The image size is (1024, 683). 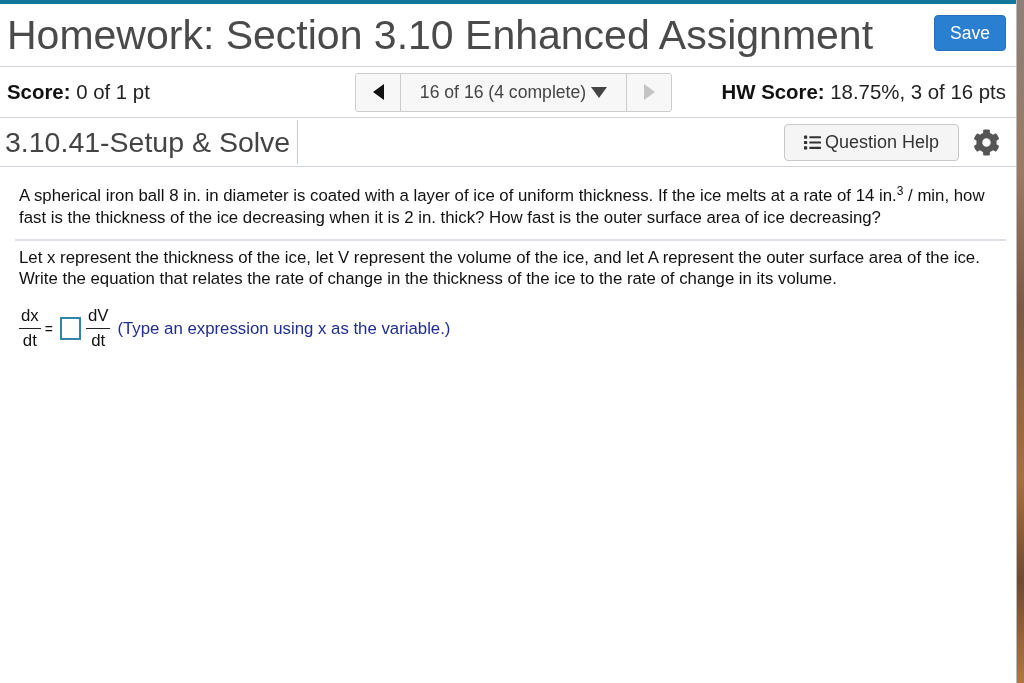 I want to click on hw-score-text: HW Score: 18.75%, 3 of 16 pts, so click(x=863, y=92).